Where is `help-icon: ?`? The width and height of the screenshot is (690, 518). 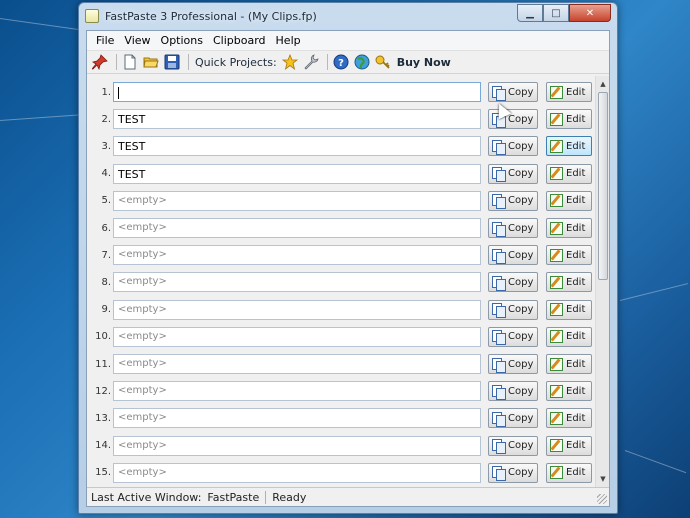
help-icon: ? is located at coordinates (341, 62).